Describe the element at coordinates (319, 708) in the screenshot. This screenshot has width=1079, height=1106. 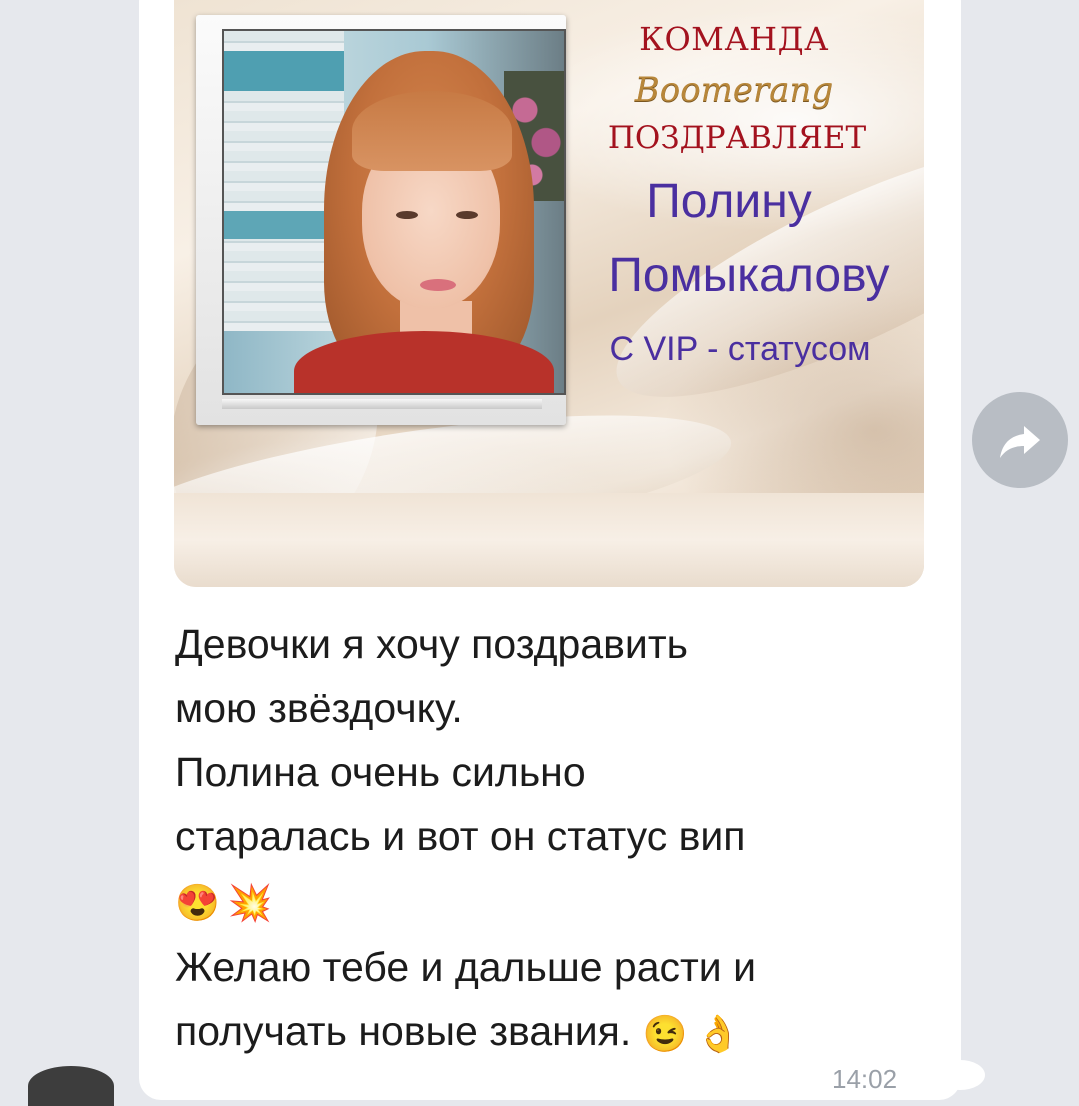
I see `message-line: мою звёздочку.` at that location.